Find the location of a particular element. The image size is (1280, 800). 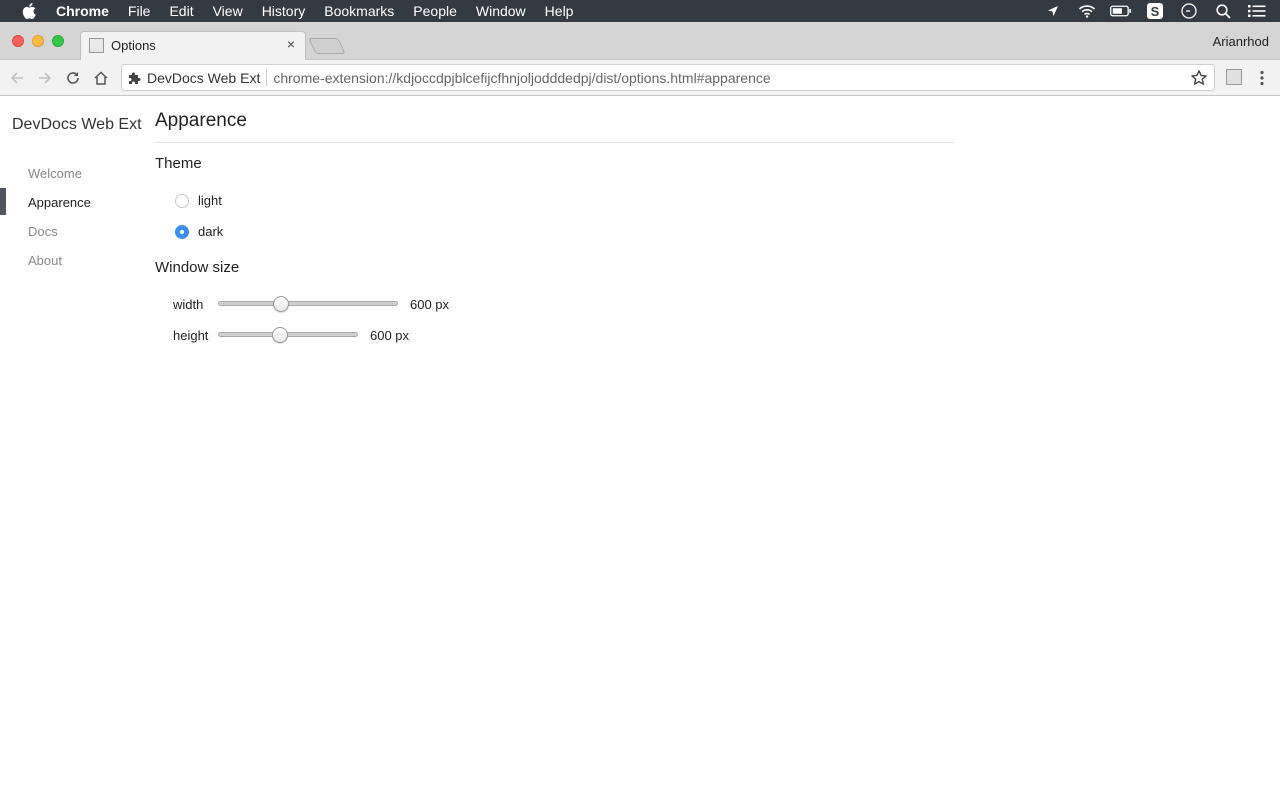

apple-menu-icon is located at coordinates (29, 11).